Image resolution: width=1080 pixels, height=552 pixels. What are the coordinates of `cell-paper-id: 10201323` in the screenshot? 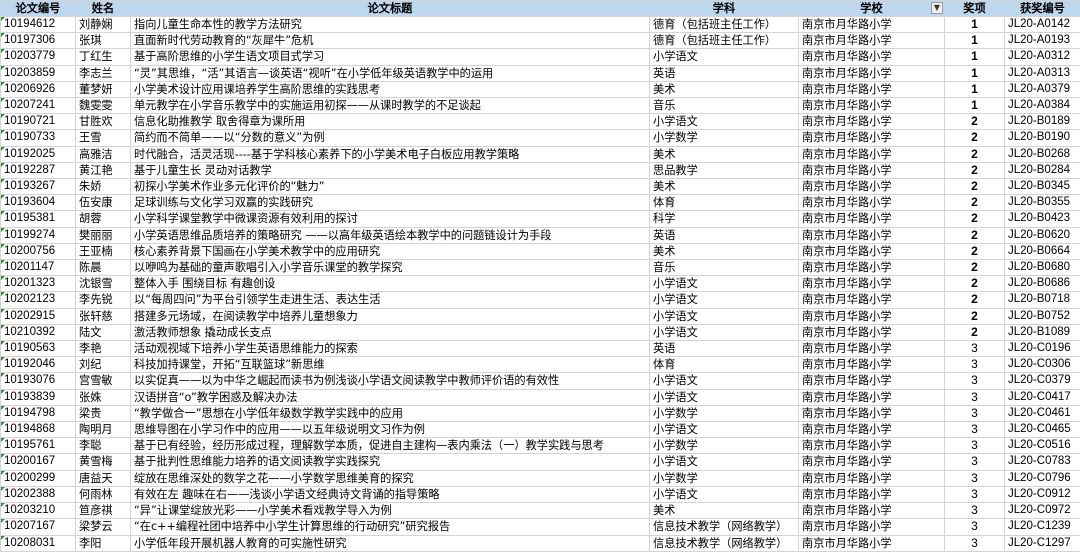 It's located at (38, 284).